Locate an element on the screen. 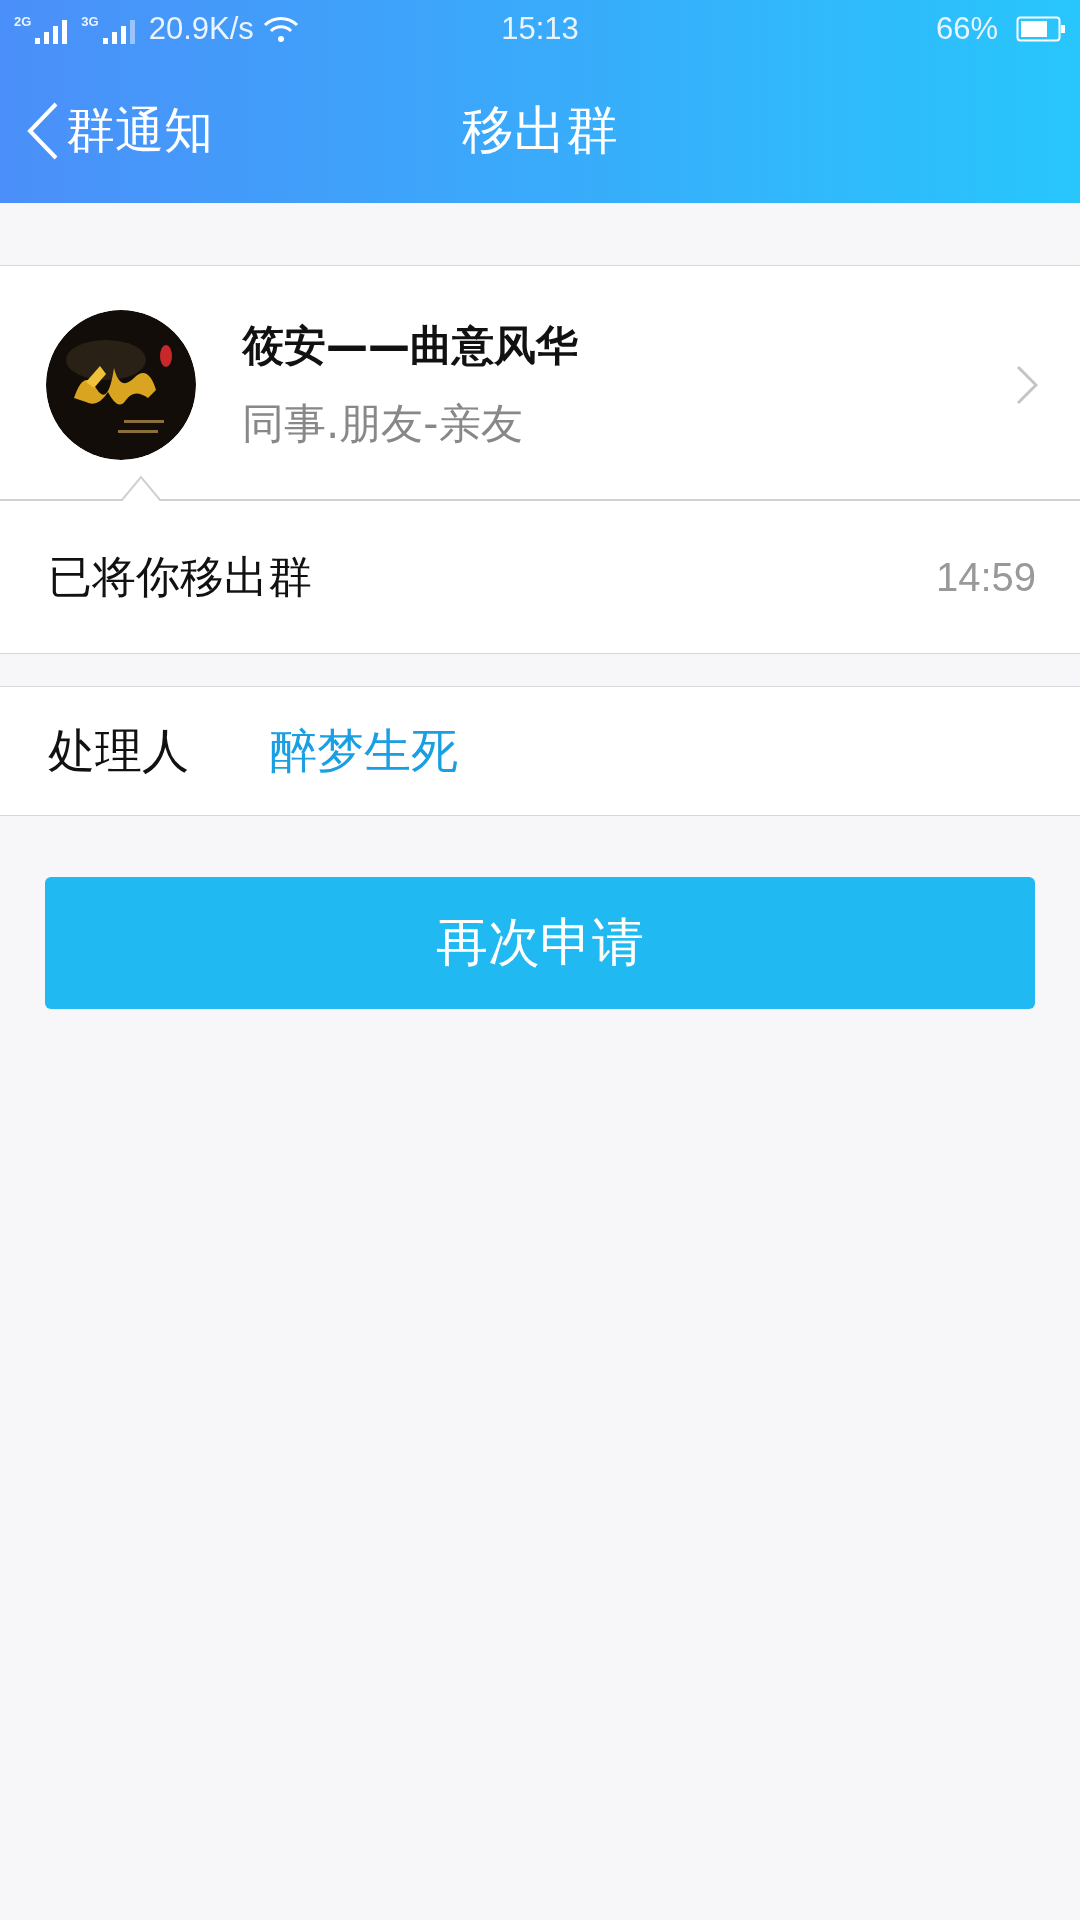  reapply-button: 再次申请 is located at coordinates (540, 943).